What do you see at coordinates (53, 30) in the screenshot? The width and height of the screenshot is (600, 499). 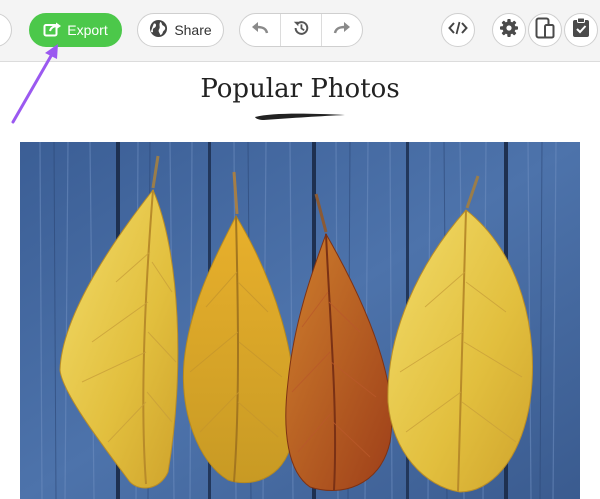 I see `export-icon` at bounding box center [53, 30].